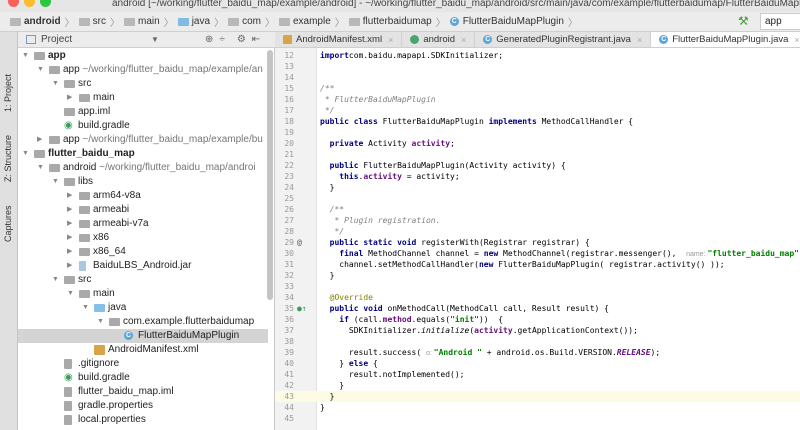 Image resolution: width=800 pixels, height=430 pixels. Describe the element at coordinates (289, 297) in the screenshot. I see `line-number: 34` at that location.